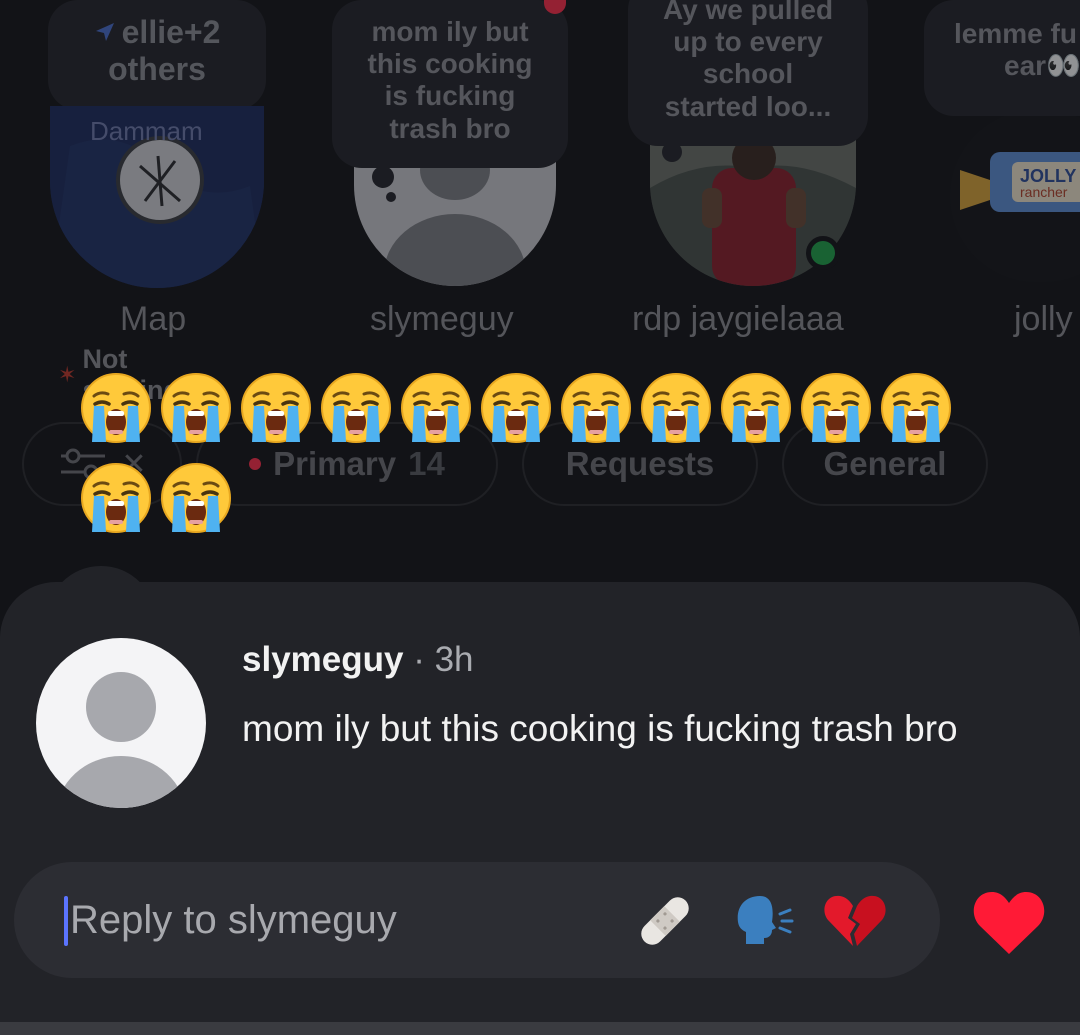 This screenshot has height=1035, width=1080. I want to click on note-tail-dot, so click(391, 197).